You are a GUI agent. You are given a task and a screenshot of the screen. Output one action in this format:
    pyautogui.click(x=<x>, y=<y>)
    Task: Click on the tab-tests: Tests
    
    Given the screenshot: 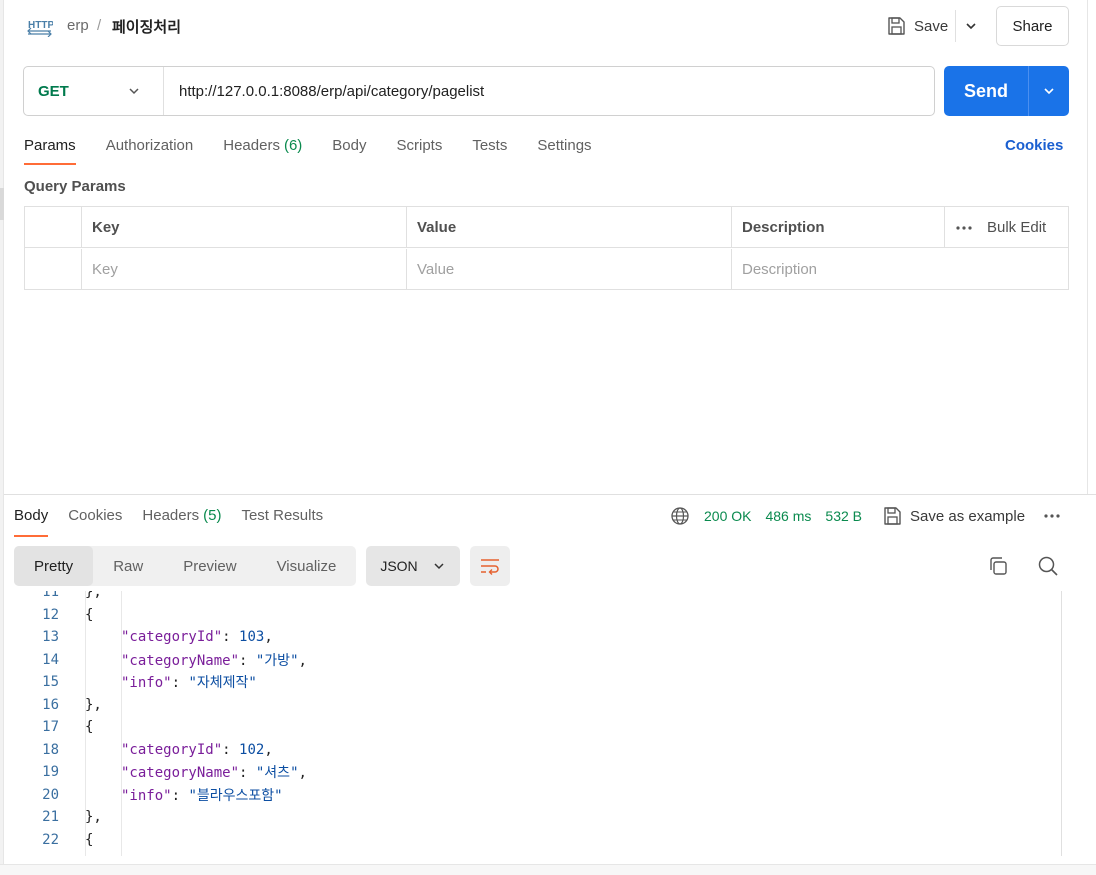 What is the action you would take?
    pyautogui.click(x=489, y=149)
    